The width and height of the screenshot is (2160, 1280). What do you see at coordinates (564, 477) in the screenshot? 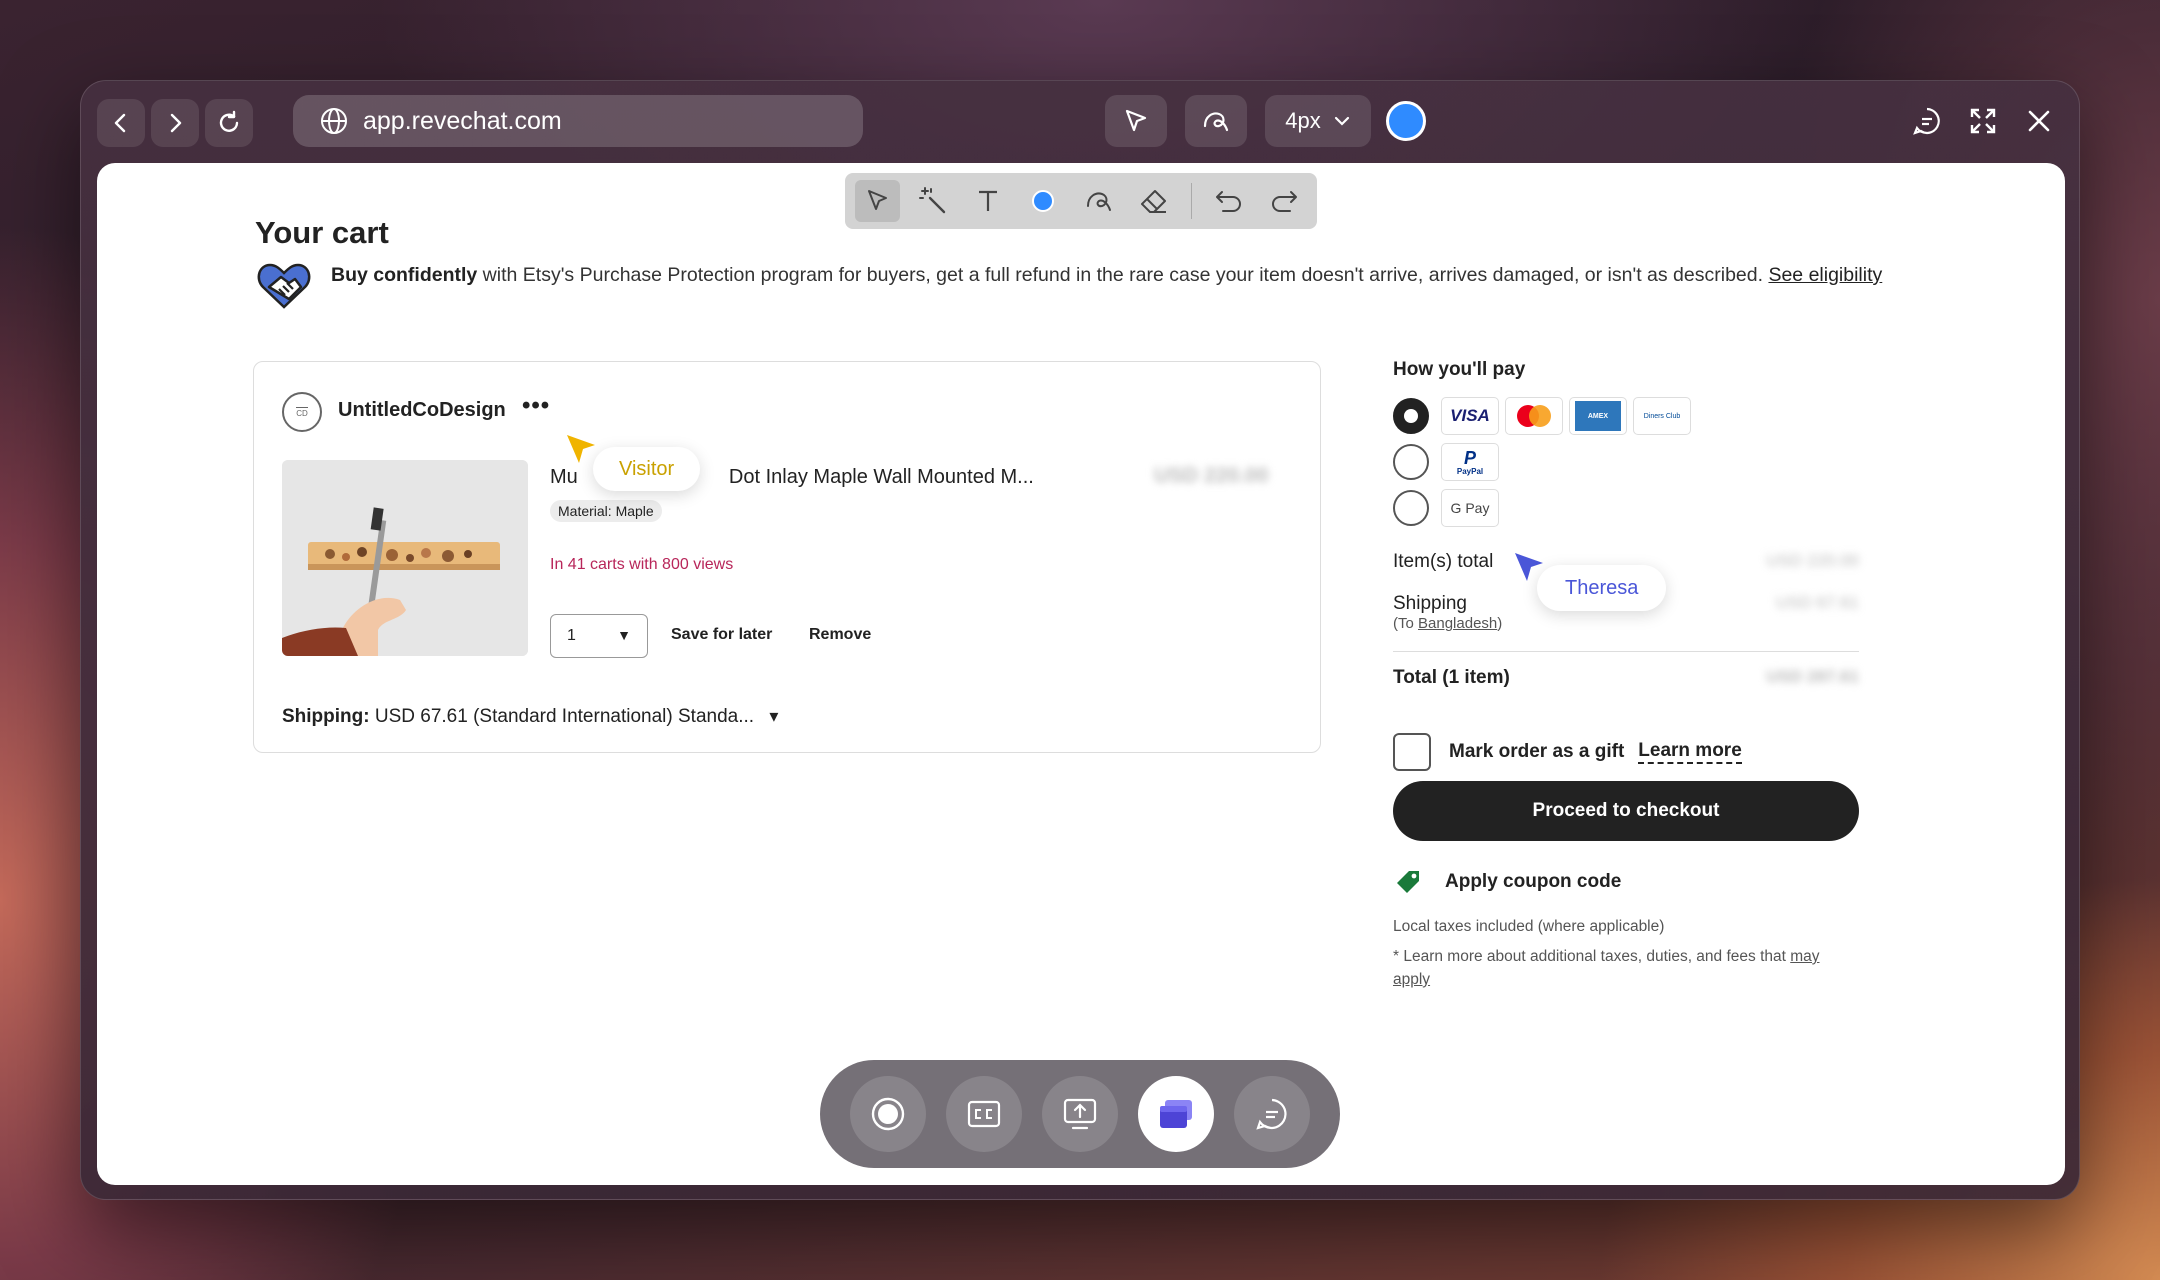
I see `product-title-start: Mu` at bounding box center [564, 477].